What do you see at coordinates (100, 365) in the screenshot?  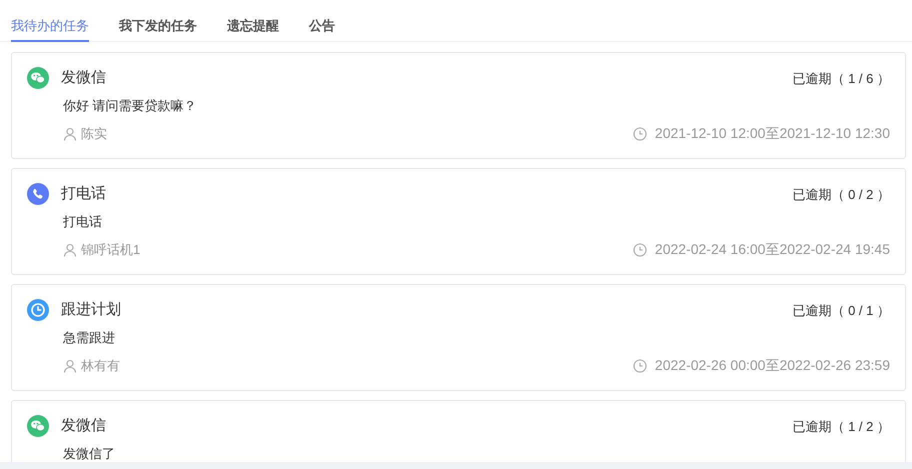 I see `person-name: 林有有` at bounding box center [100, 365].